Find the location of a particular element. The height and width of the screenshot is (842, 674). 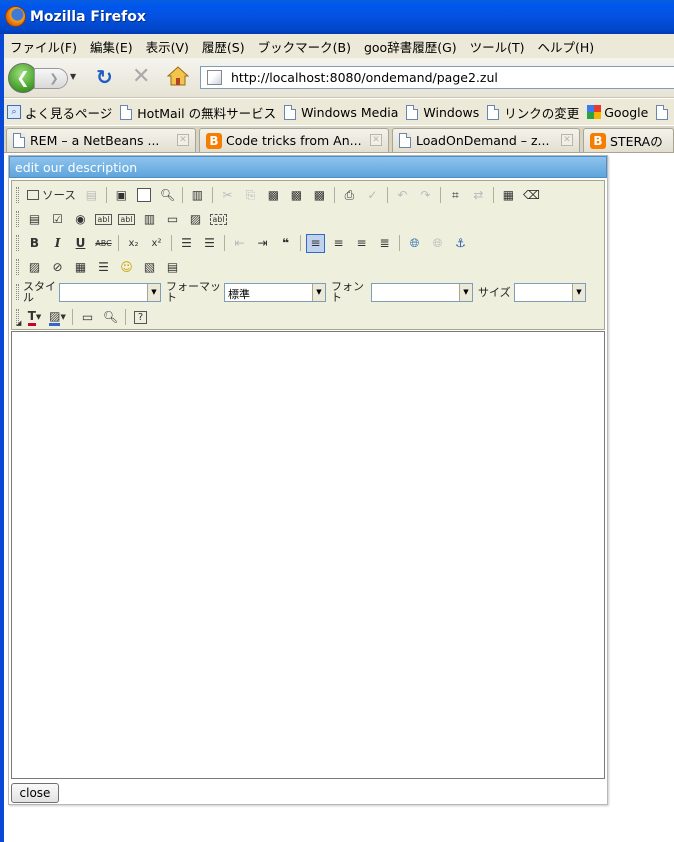

textarea-icon: abl is located at coordinates (126, 219).